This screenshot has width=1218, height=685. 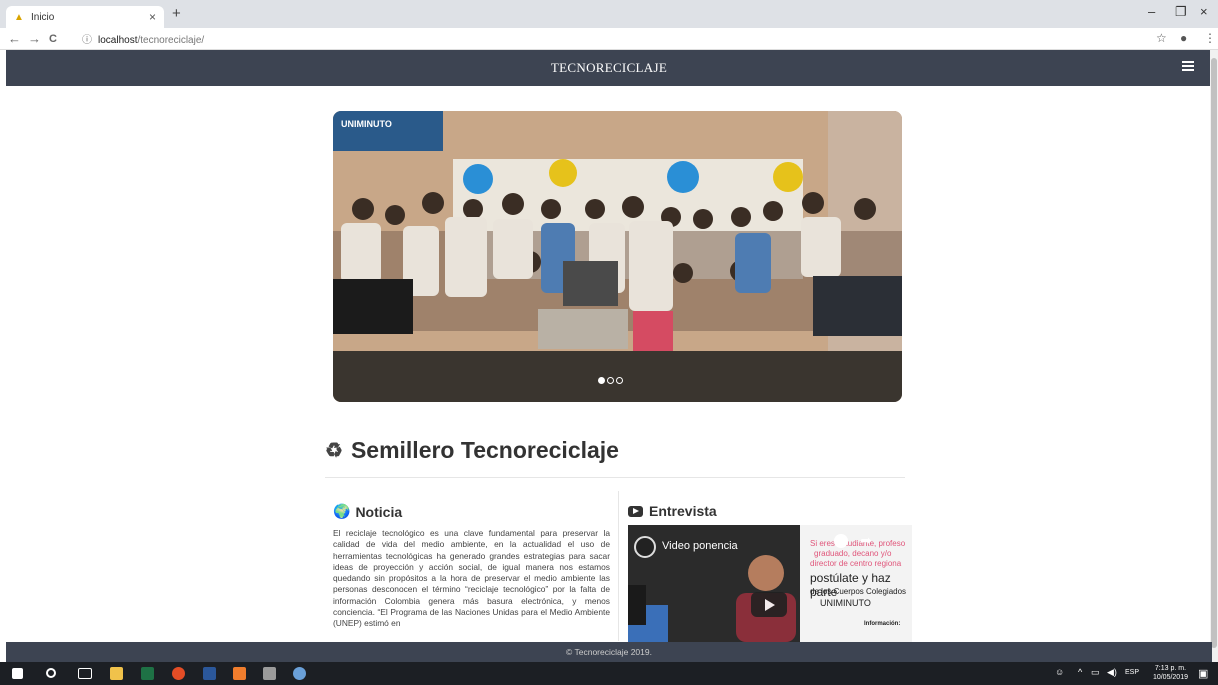 I want to click on browser-tab: ▲ Inicio ×, so click(x=85, y=17).